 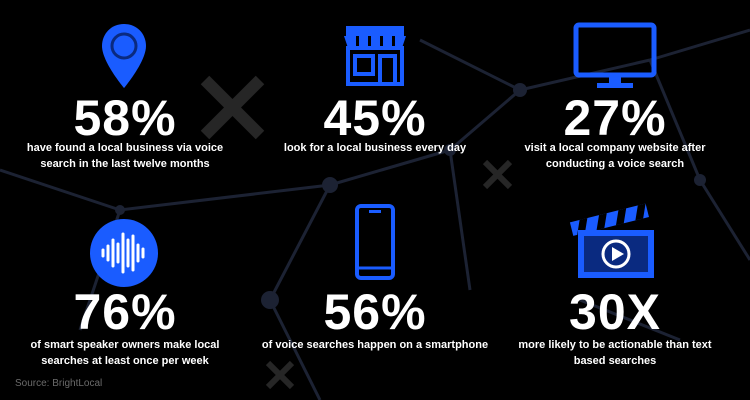 What do you see at coordinates (124, 253) in the screenshot?
I see `sound-wave-icon` at bounding box center [124, 253].